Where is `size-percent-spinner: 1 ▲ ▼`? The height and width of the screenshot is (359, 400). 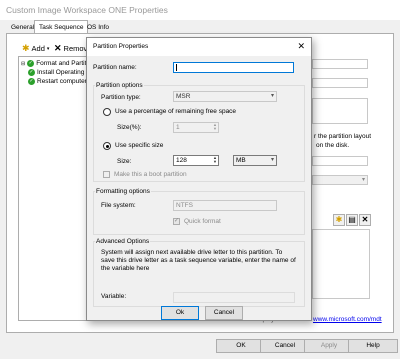
size-percent-spinner: 1 ▲ ▼ is located at coordinates (196, 127).